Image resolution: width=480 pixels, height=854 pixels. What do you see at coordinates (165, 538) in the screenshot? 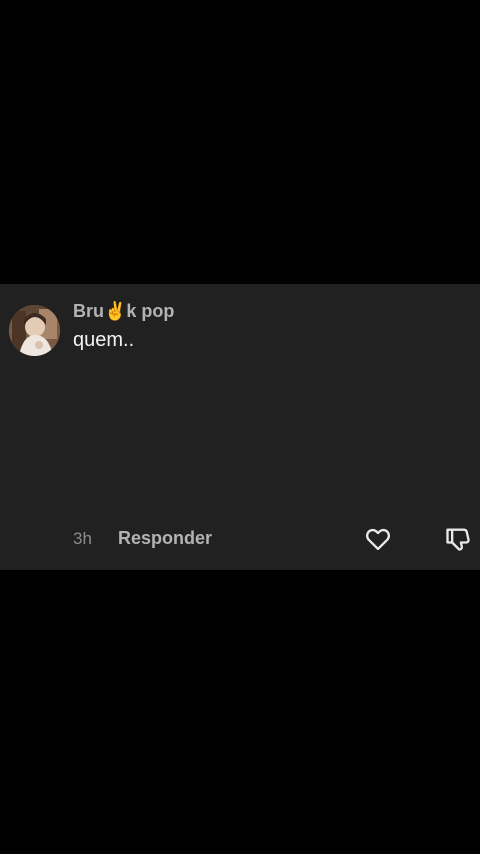
I see `reply-button: Responder` at bounding box center [165, 538].